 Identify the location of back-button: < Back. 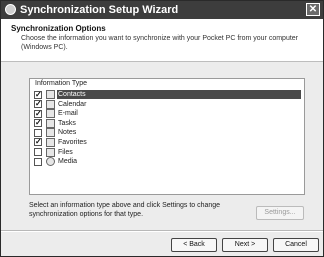
(194, 245).